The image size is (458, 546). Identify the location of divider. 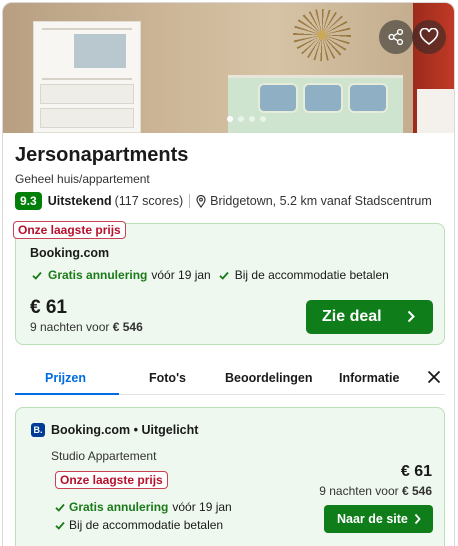
(190, 201).